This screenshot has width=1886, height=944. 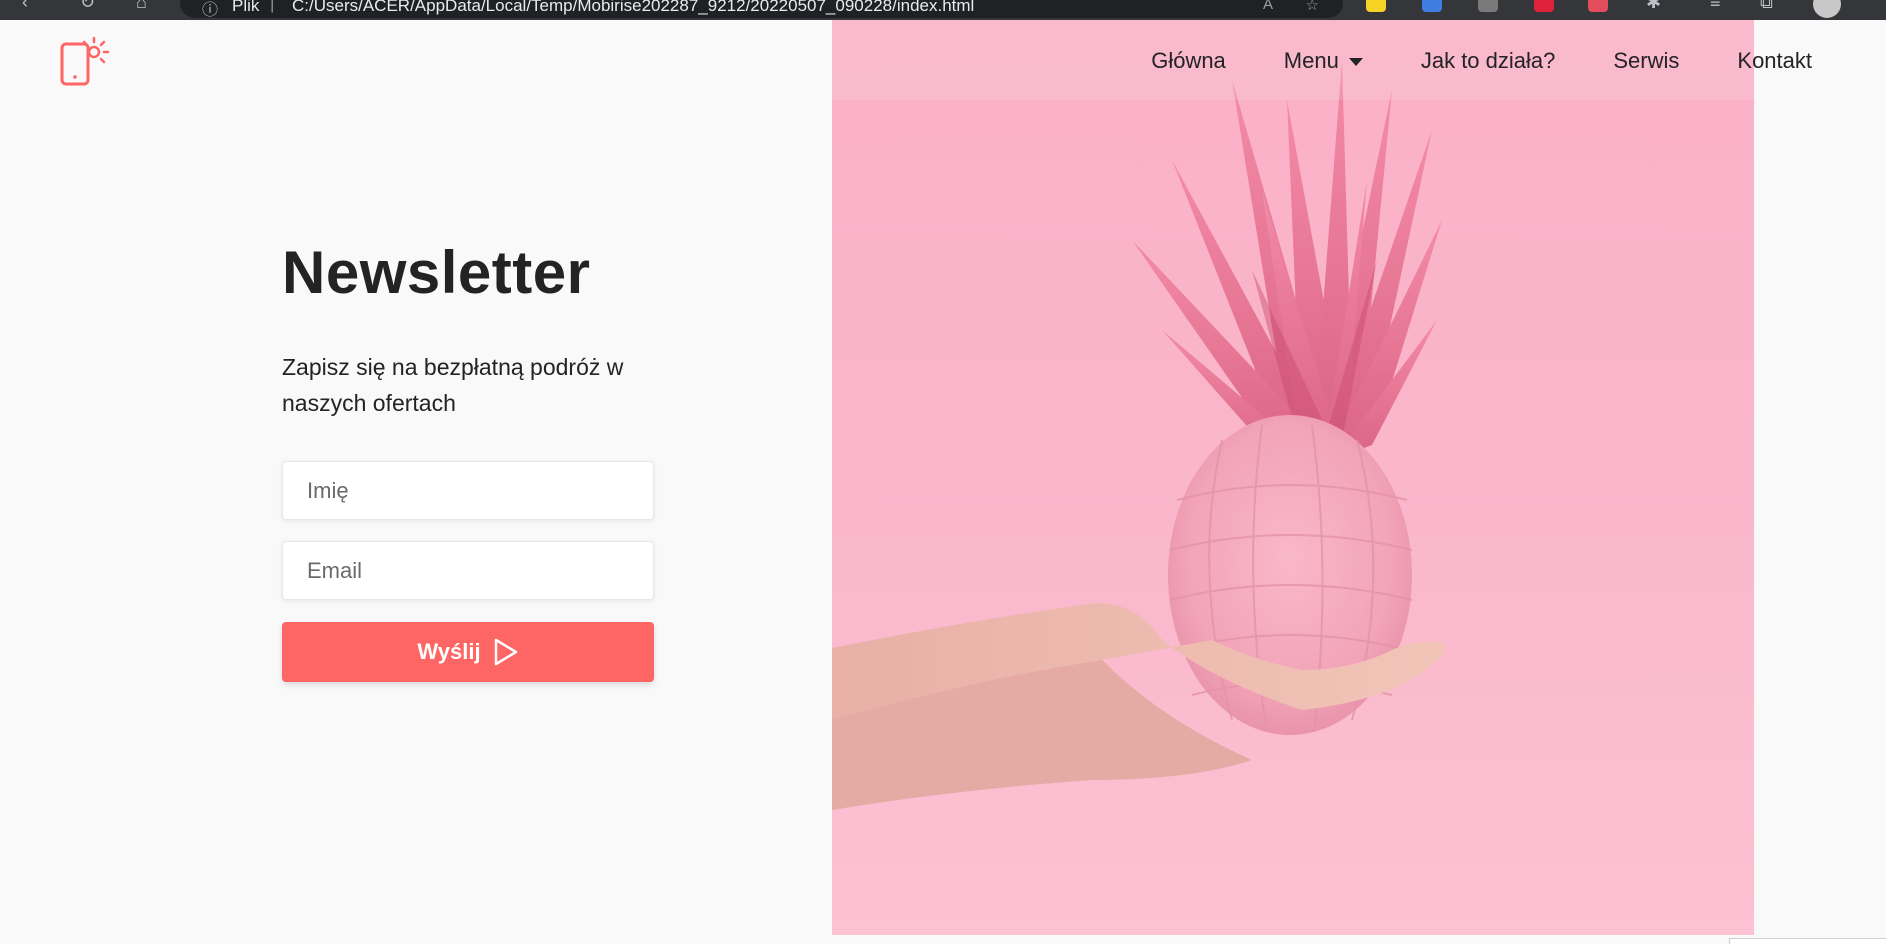 What do you see at coordinates (85, 61) in the screenshot?
I see `phone-logo-icon` at bounding box center [85, 61].